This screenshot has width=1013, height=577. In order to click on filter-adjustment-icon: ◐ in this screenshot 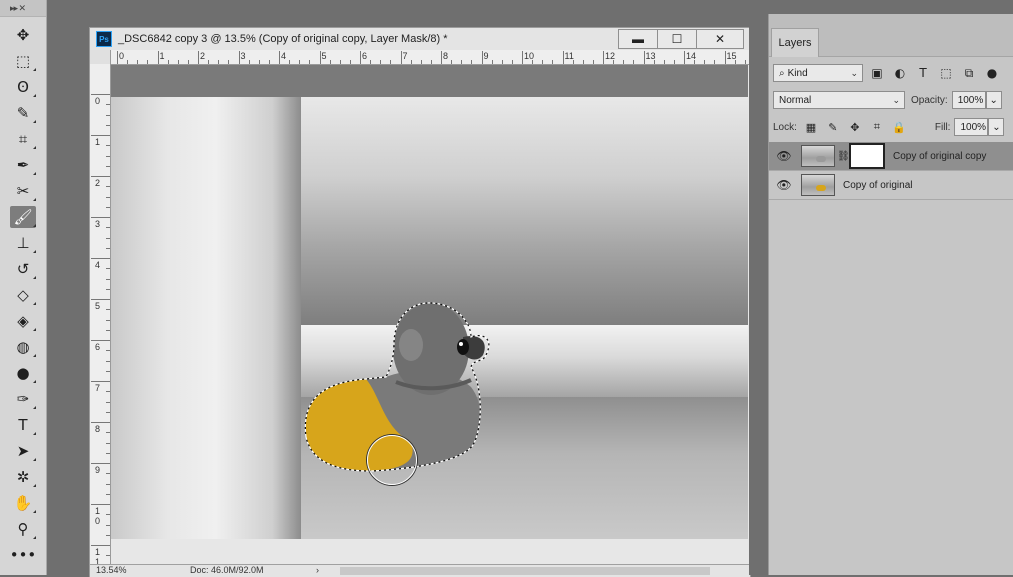, I will do `click(900, 73)`.